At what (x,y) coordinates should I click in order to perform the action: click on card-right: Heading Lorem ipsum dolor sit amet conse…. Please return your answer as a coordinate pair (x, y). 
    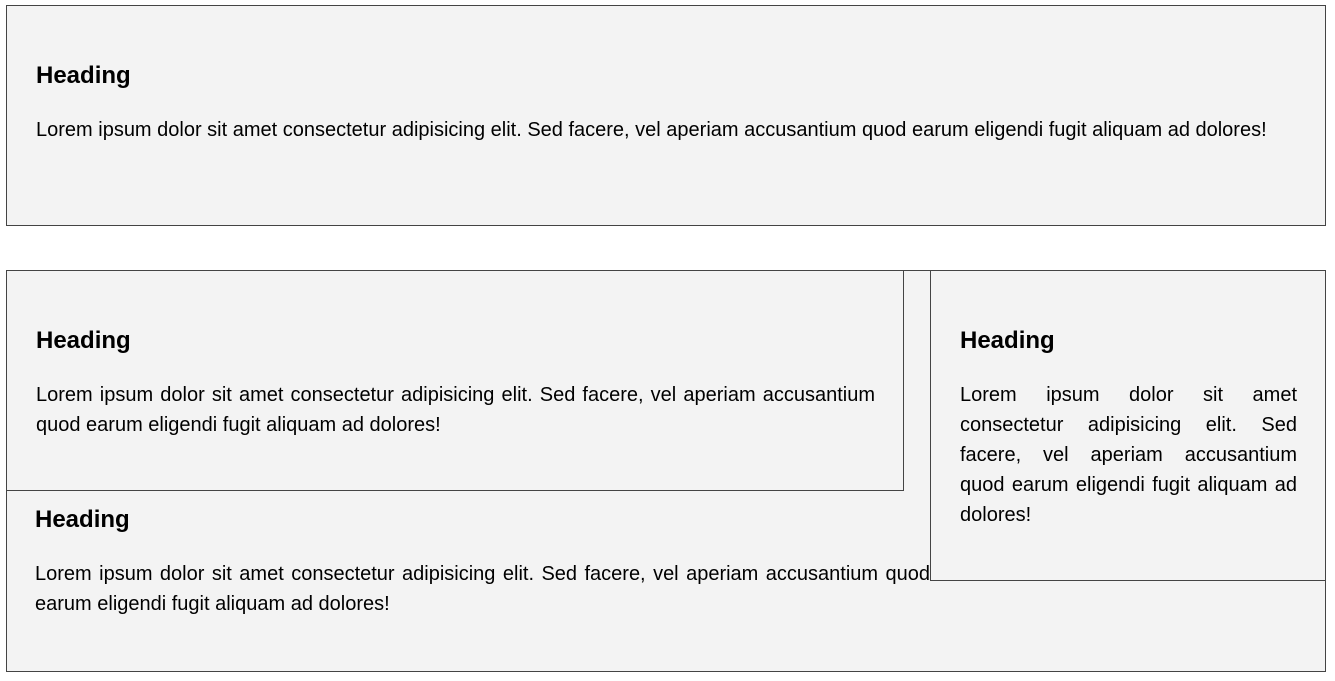
    Looking at the image, I should click on (1128, 425).